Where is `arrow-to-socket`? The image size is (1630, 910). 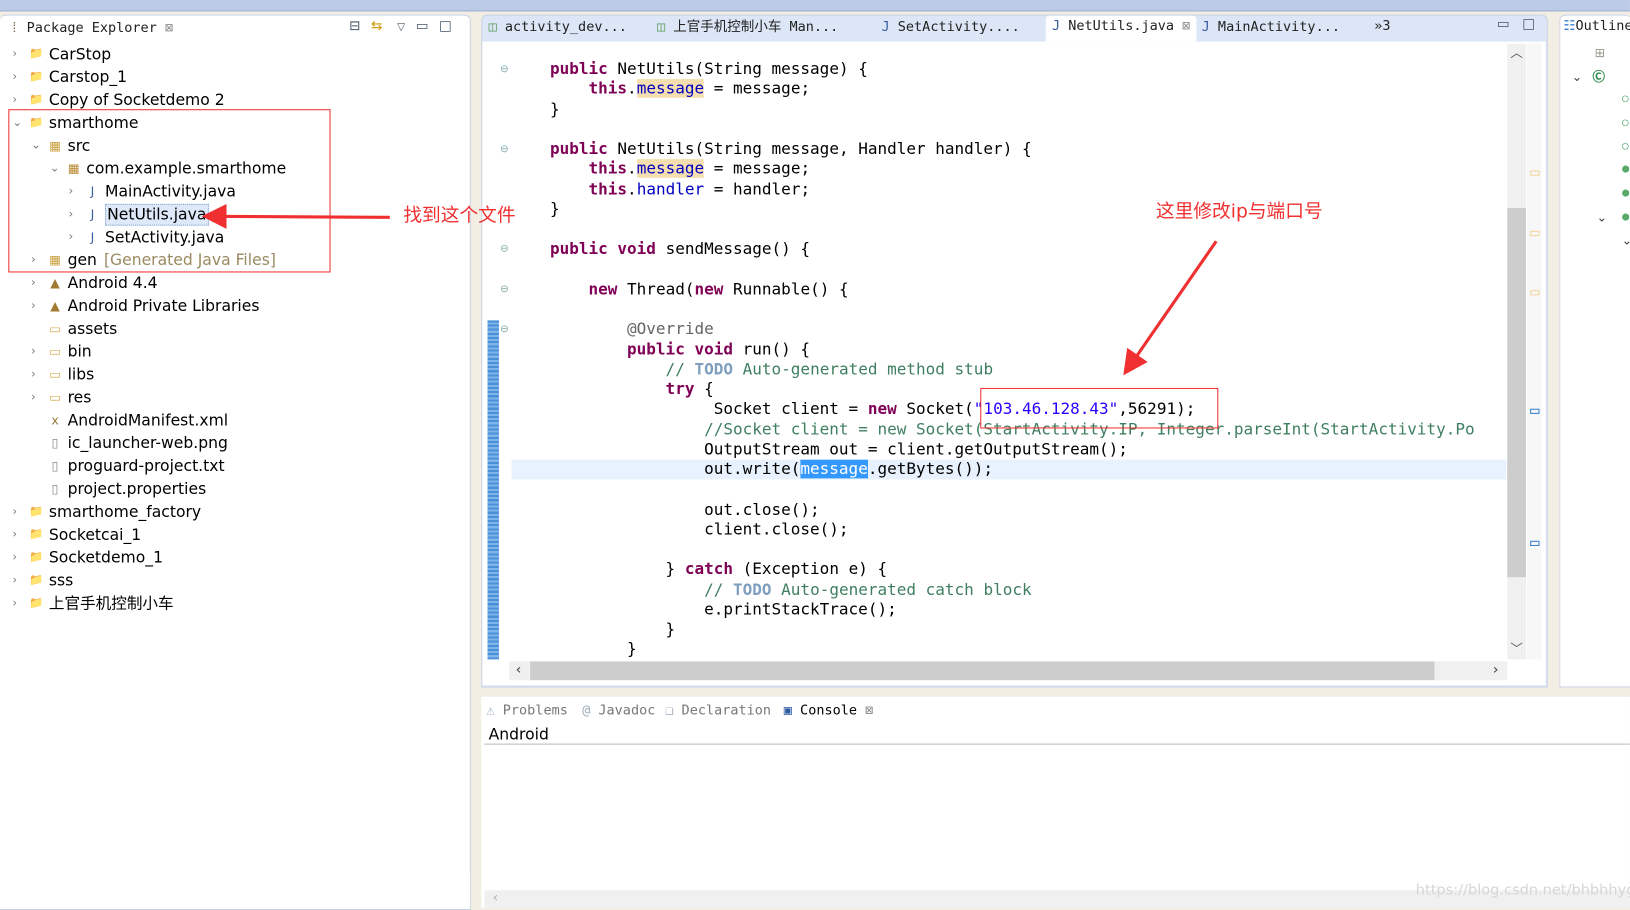
arrow-to-socket is located at coordinates (1170, 308).